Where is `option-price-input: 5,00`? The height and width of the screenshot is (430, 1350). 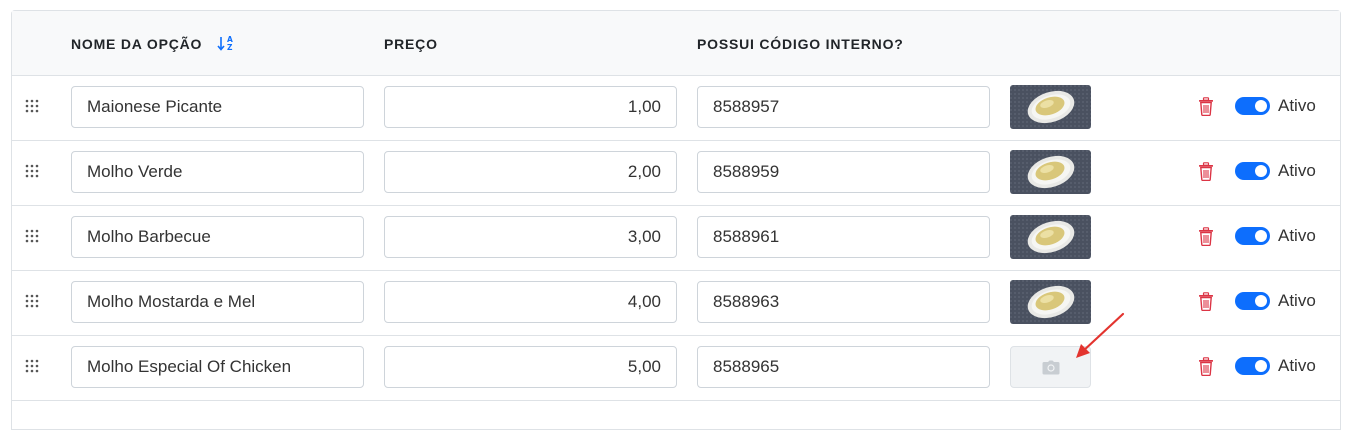 option-price-input: 5,00 is located at coordinates (530, 367).